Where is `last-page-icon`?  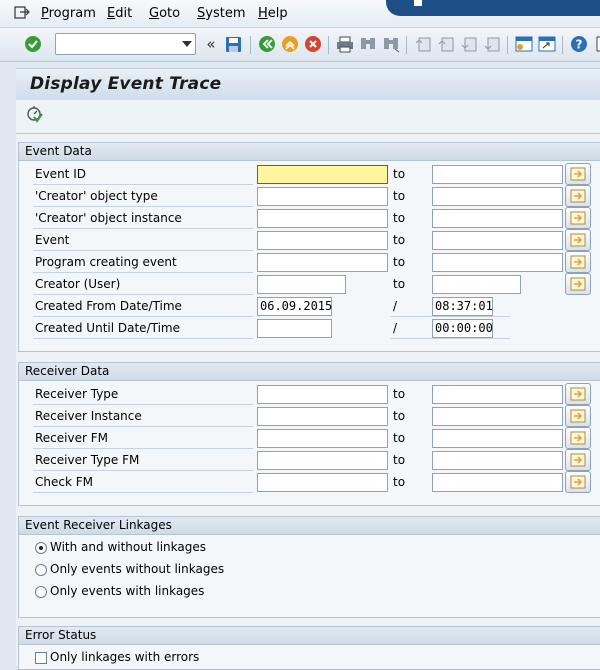 last-page-icon is located at coordinates (492, 44).